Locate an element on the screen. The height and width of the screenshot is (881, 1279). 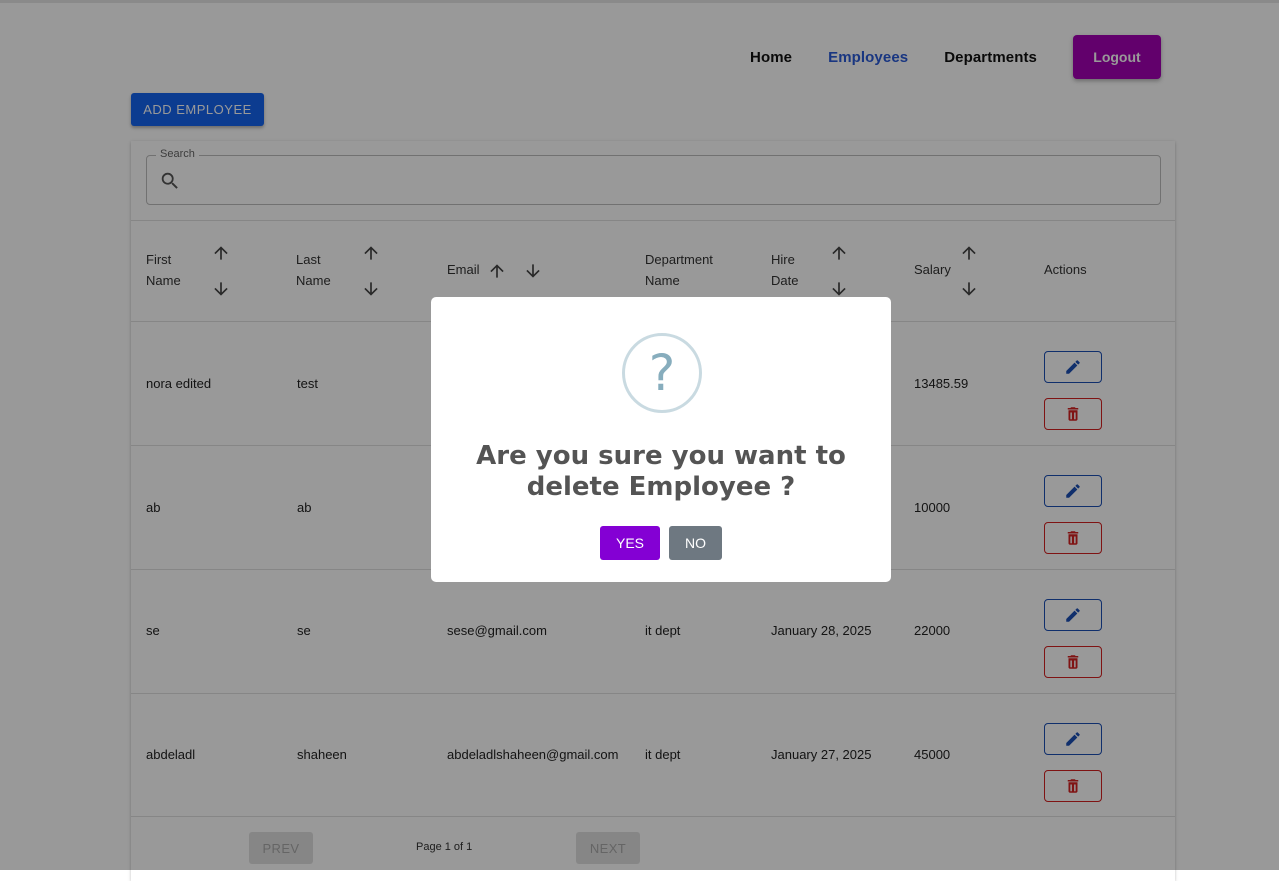
question-mark: ? is located at coordinates (662, 373).